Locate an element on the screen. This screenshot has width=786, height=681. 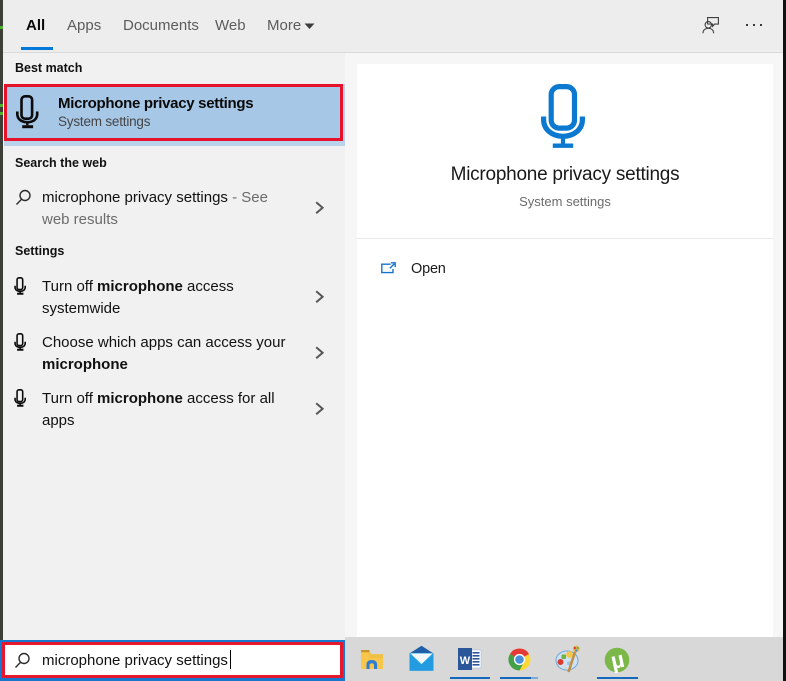
svg-text: W is located at coordinates (465, 661).